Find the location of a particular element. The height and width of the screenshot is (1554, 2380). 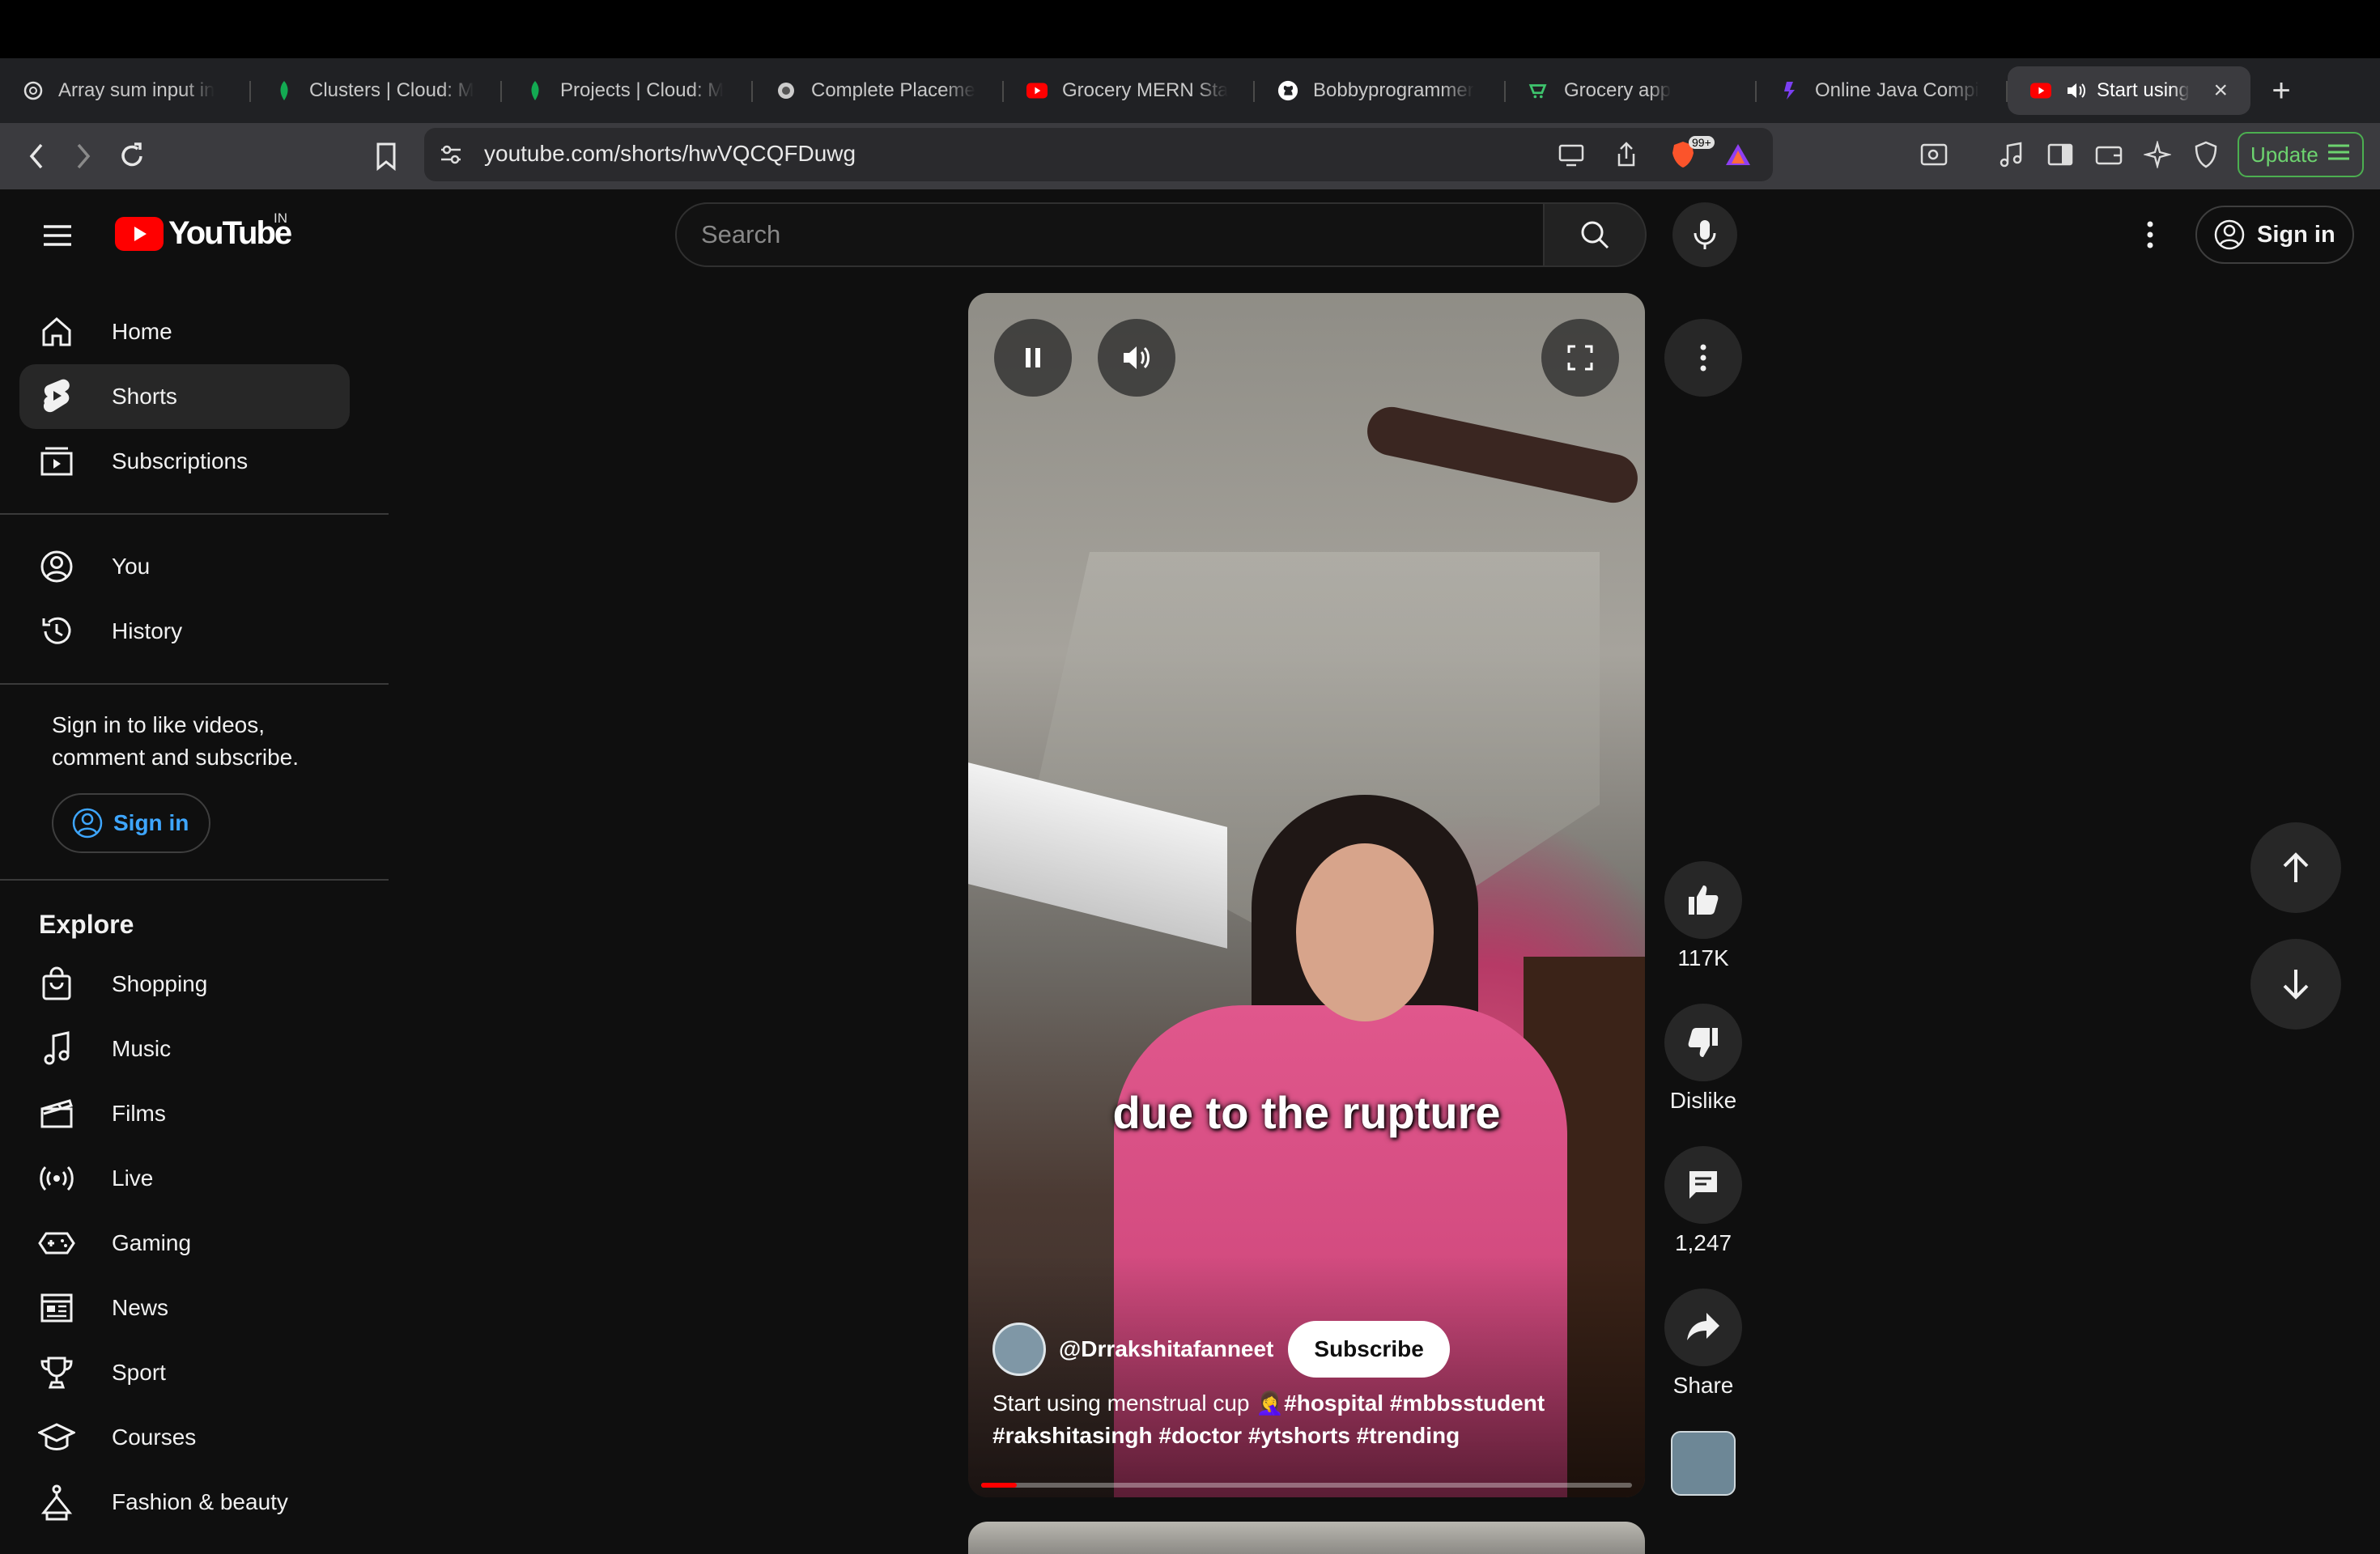

sidebar-item-label: Home is located at coordinates (142, 331).